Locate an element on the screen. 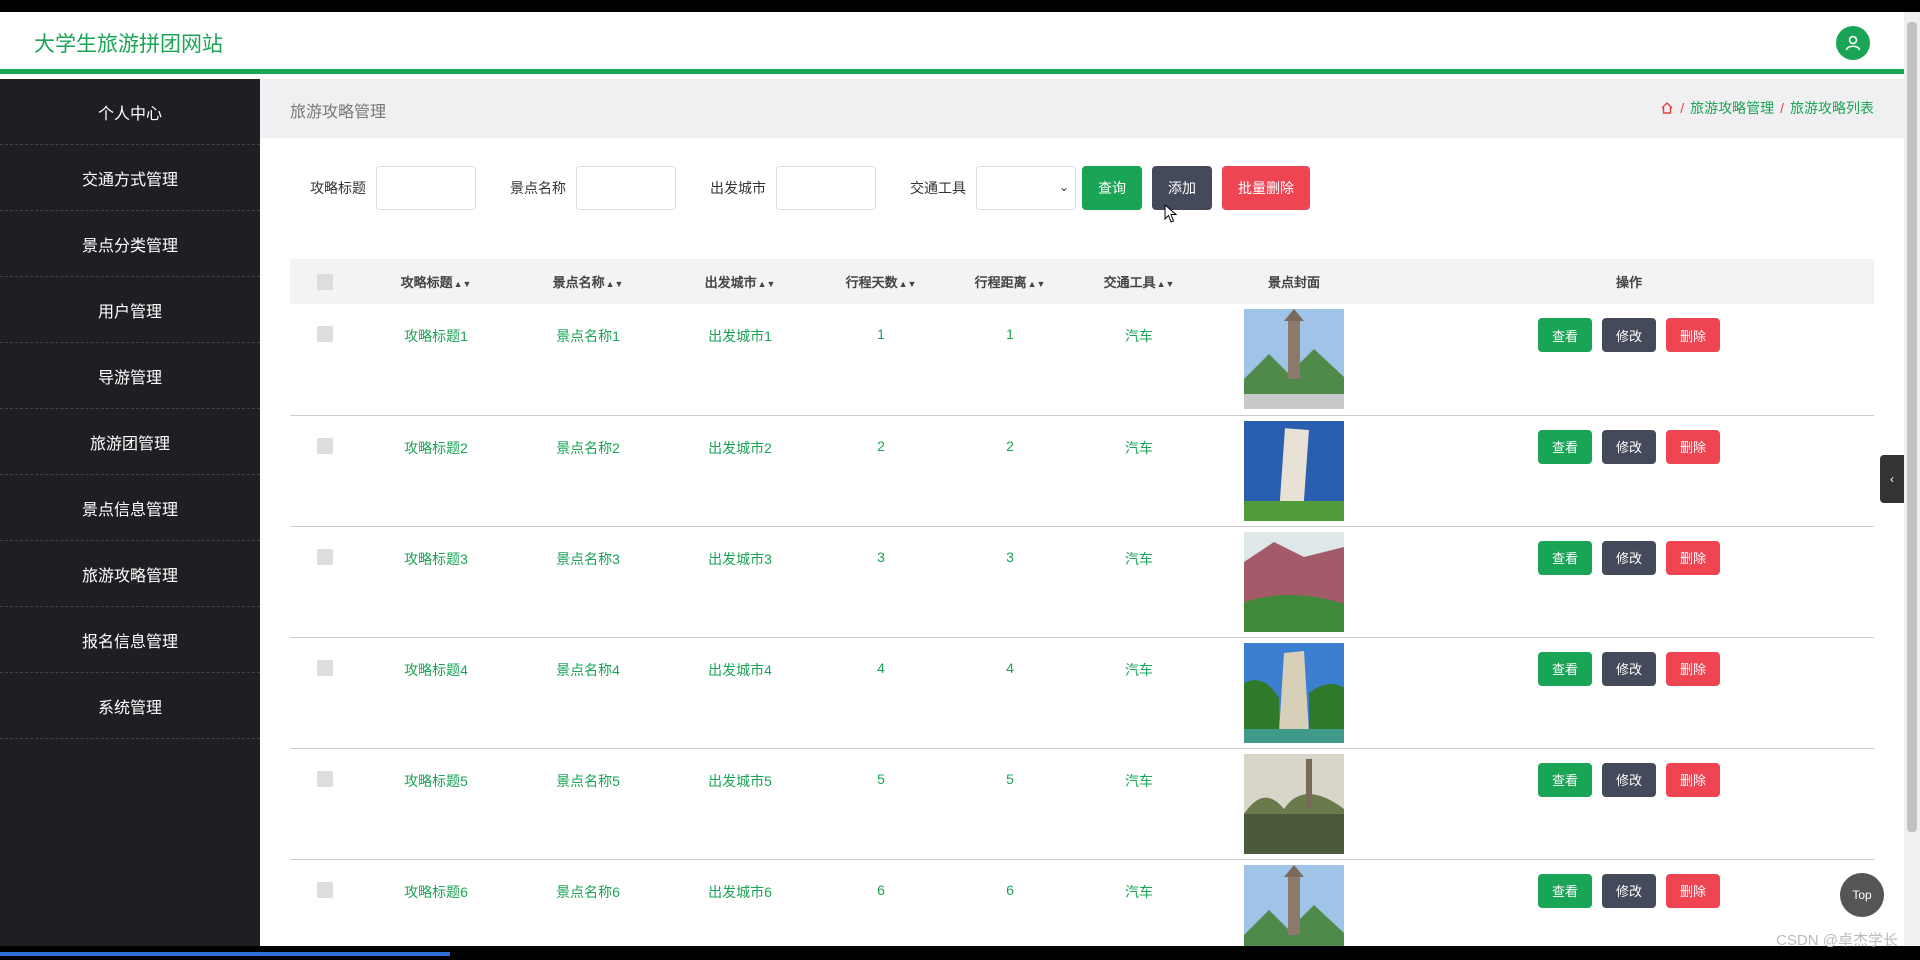 This screenshot has width=1920, height=960. select-all-checkbox is located at coordinates (325, 281).